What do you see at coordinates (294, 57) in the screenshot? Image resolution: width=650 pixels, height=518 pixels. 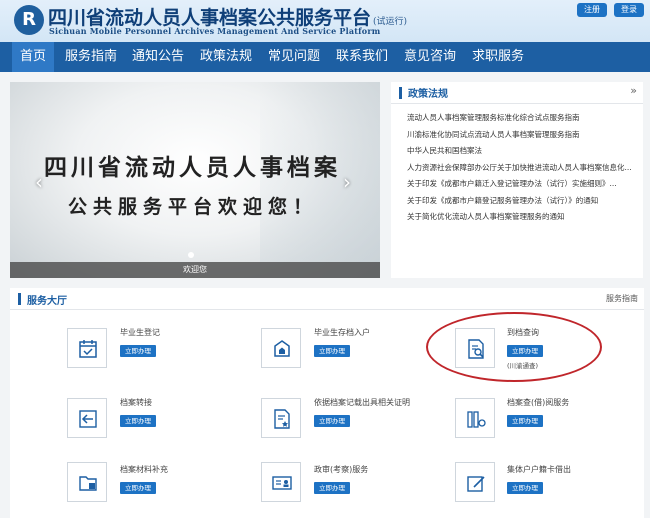 I see `nav-item-faq: 常见问题` at bounding box center [294, 57].